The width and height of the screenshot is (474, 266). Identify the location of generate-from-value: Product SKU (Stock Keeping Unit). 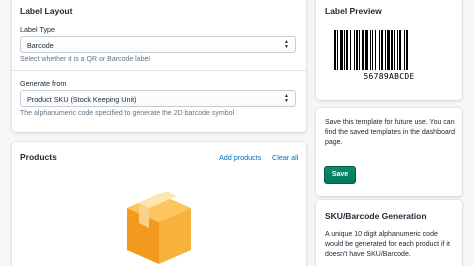
(82, 99).